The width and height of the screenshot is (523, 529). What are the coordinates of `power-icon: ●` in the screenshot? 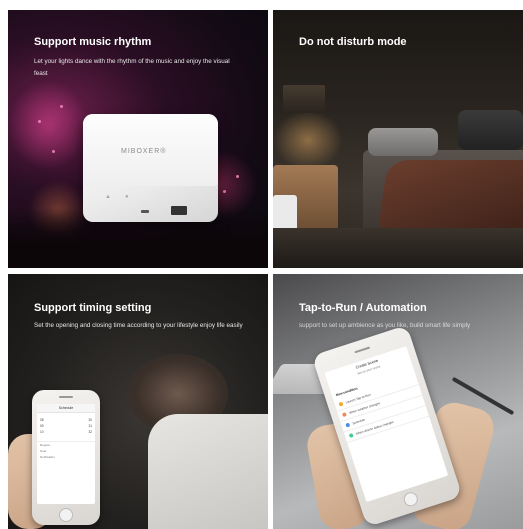 It's located at (127, 197).